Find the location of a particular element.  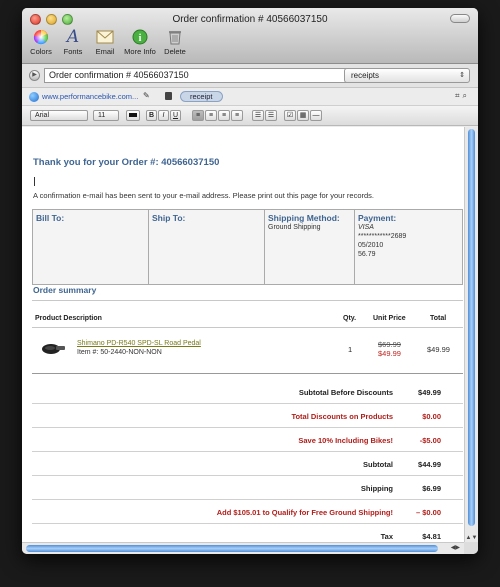

lock-icon is located at coordinates (168, 96).